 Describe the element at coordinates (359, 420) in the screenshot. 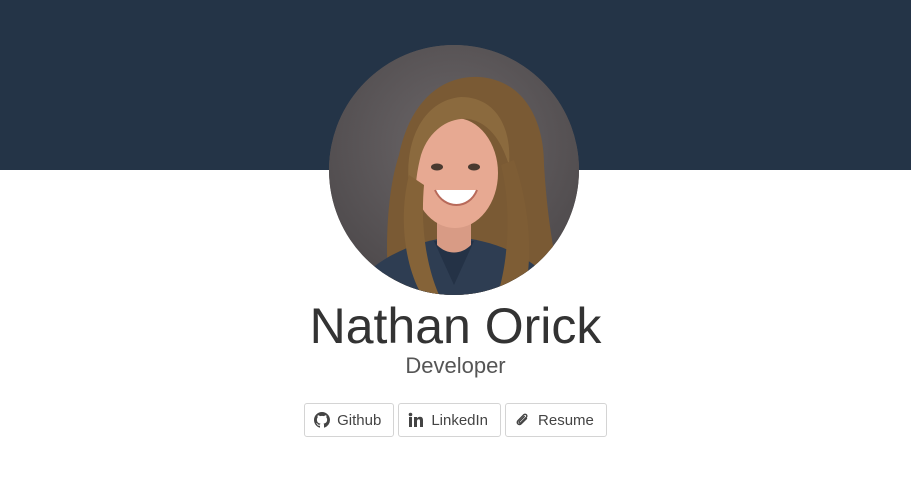

I see `github-label: Github` at that location.